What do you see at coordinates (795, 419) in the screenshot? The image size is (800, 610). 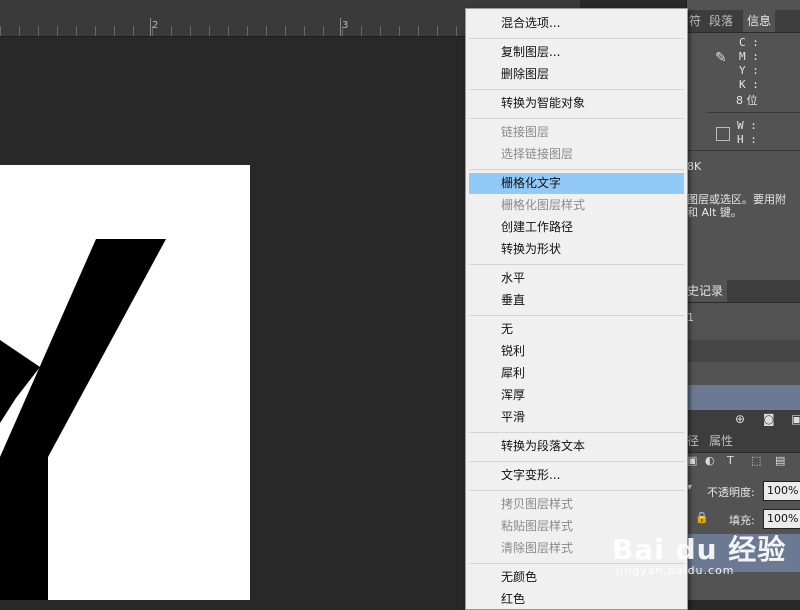 I see `trash-icon: ▣` at bounding box center [795, 419].